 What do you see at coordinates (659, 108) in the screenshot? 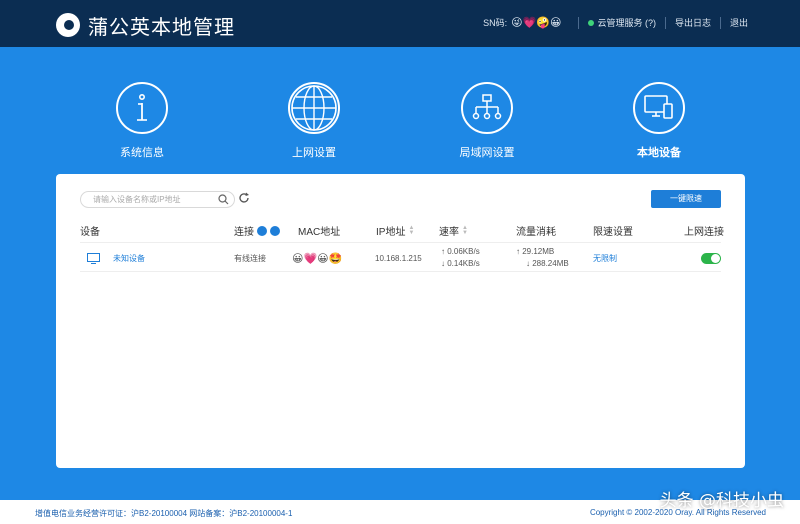
I see `devices-icon` at bounding box center [659, 108].